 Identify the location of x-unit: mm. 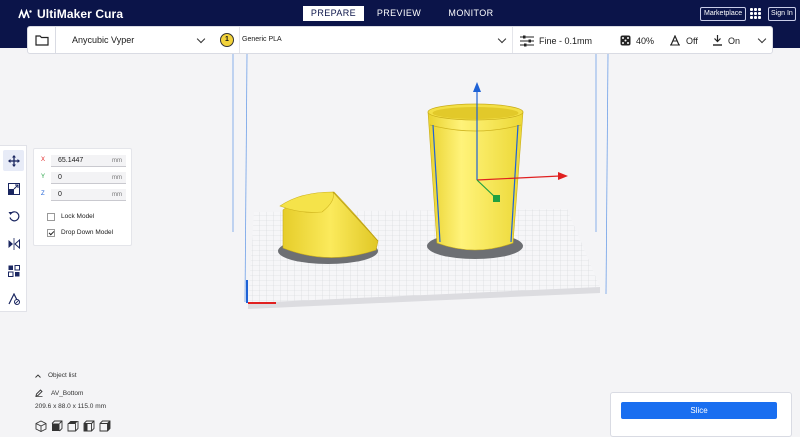
(117, 161).